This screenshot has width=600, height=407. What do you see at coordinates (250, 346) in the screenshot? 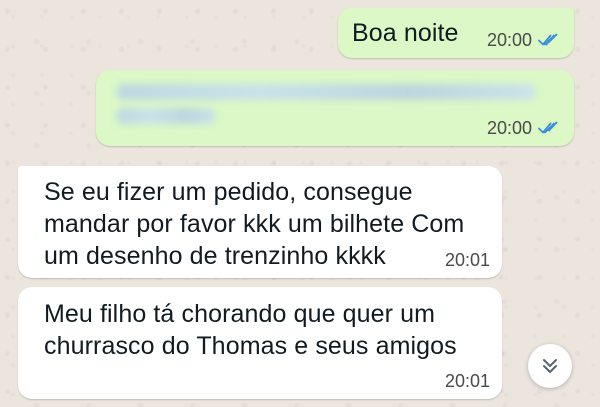
I see `message-line: churrasco do Thomas e seus amigos` at bounding box center [250, 346].